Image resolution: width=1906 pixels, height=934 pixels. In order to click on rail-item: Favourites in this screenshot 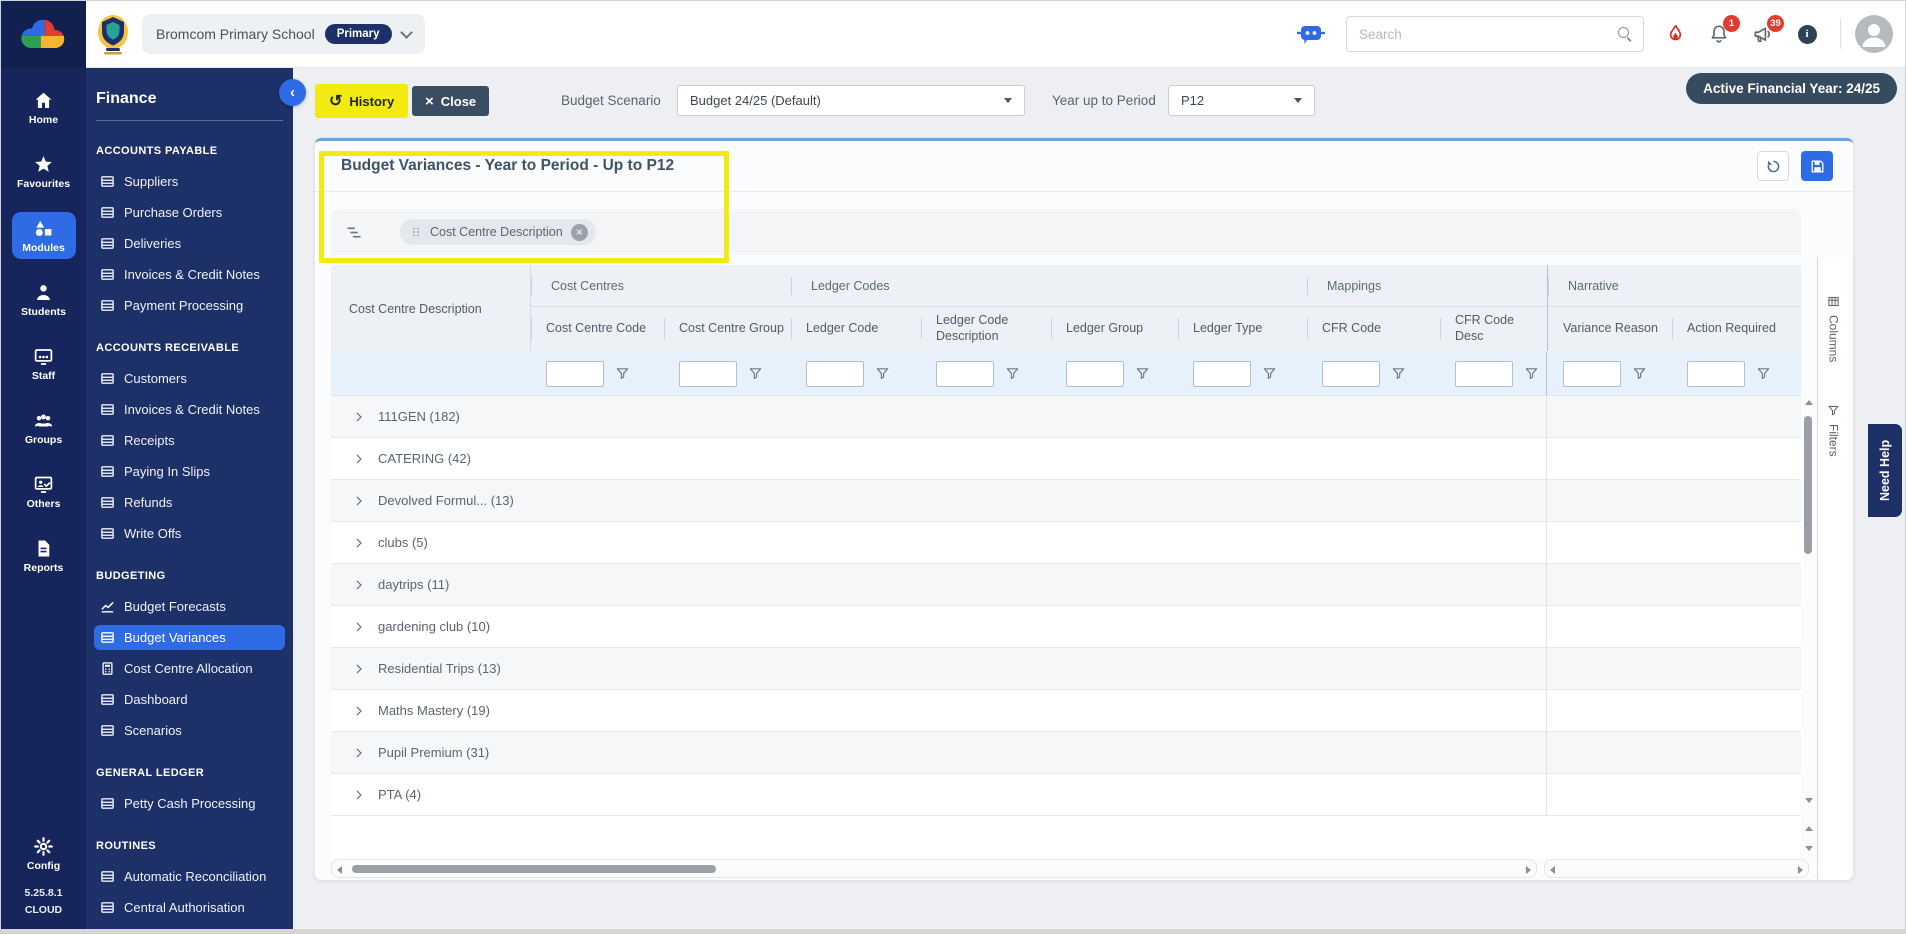, I will do `click(44, 171)`.